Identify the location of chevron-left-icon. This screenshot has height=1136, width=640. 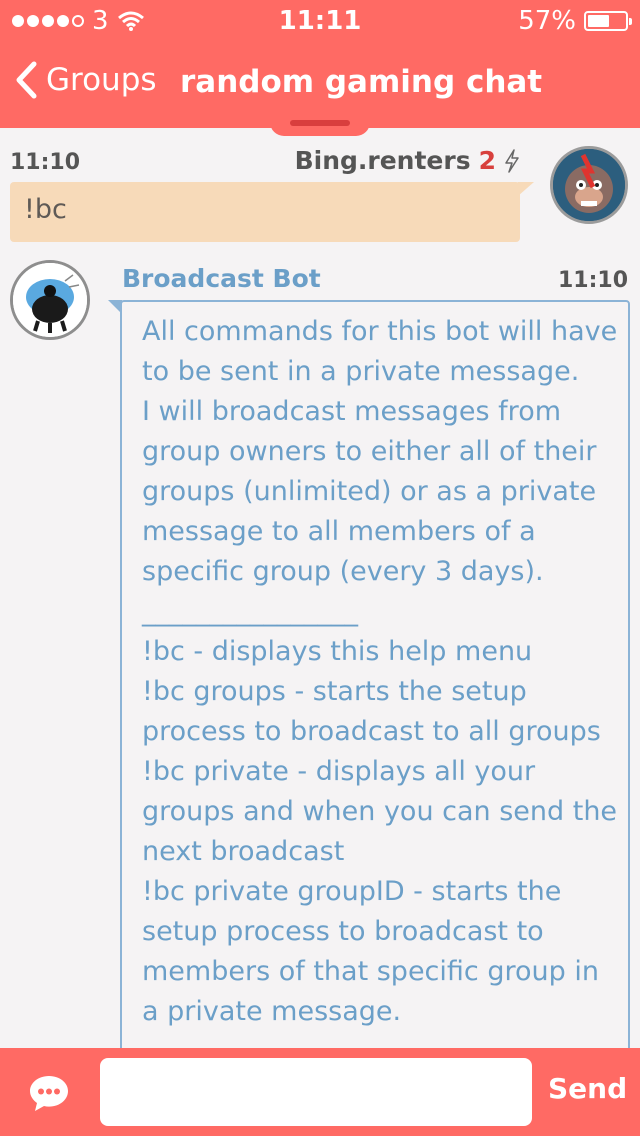
(26, 80).